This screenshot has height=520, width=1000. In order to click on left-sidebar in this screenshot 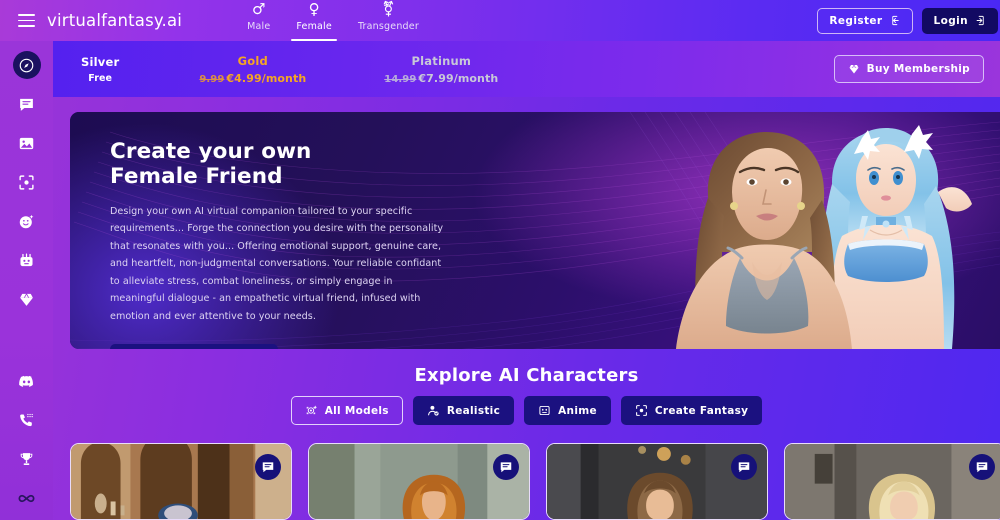, I will do `click(26, 280)`.